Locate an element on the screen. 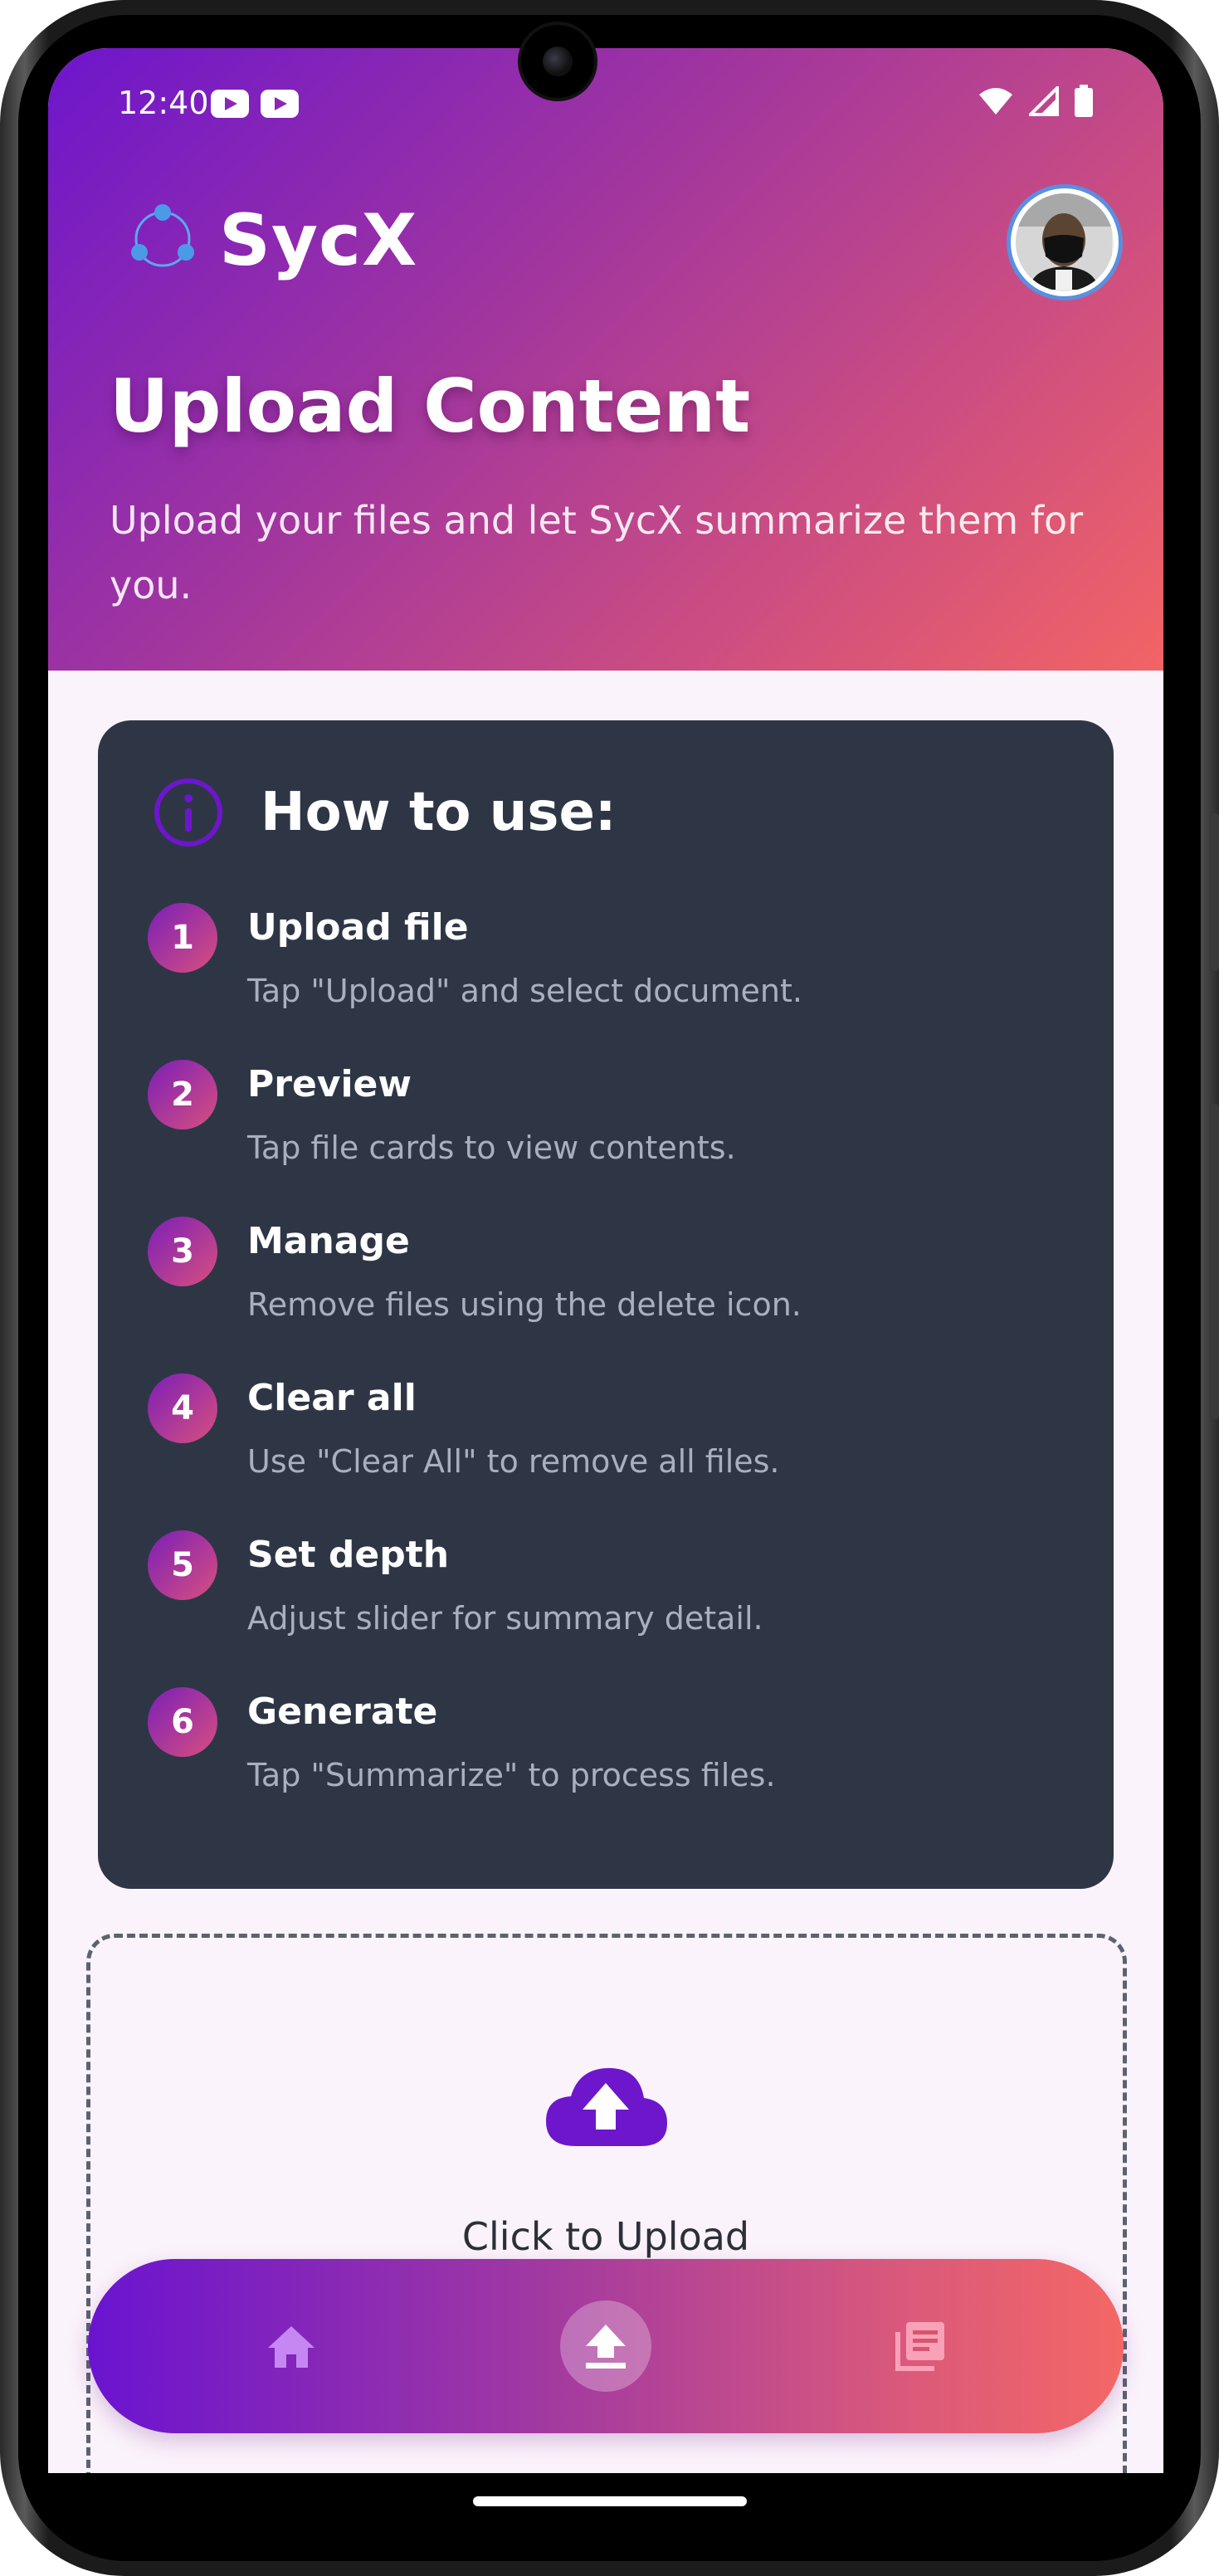 This screenshot has width=1219, height=2576. how-to-header: How to use: is located at coordinates (385, 813).